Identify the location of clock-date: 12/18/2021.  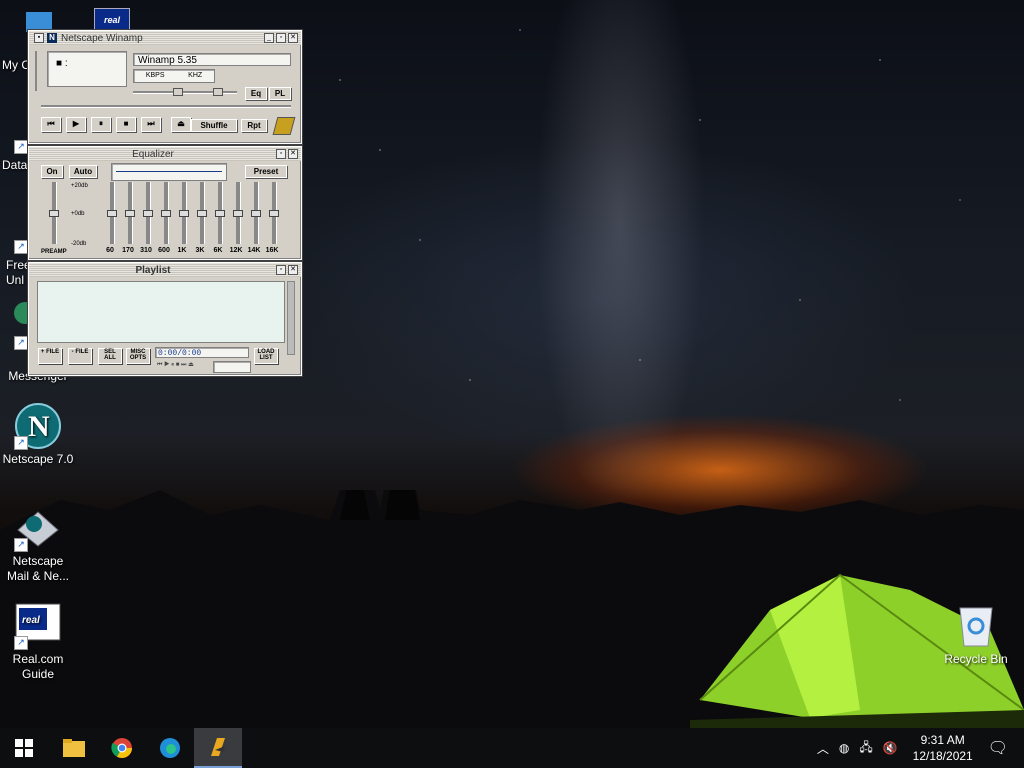
(942, 756).